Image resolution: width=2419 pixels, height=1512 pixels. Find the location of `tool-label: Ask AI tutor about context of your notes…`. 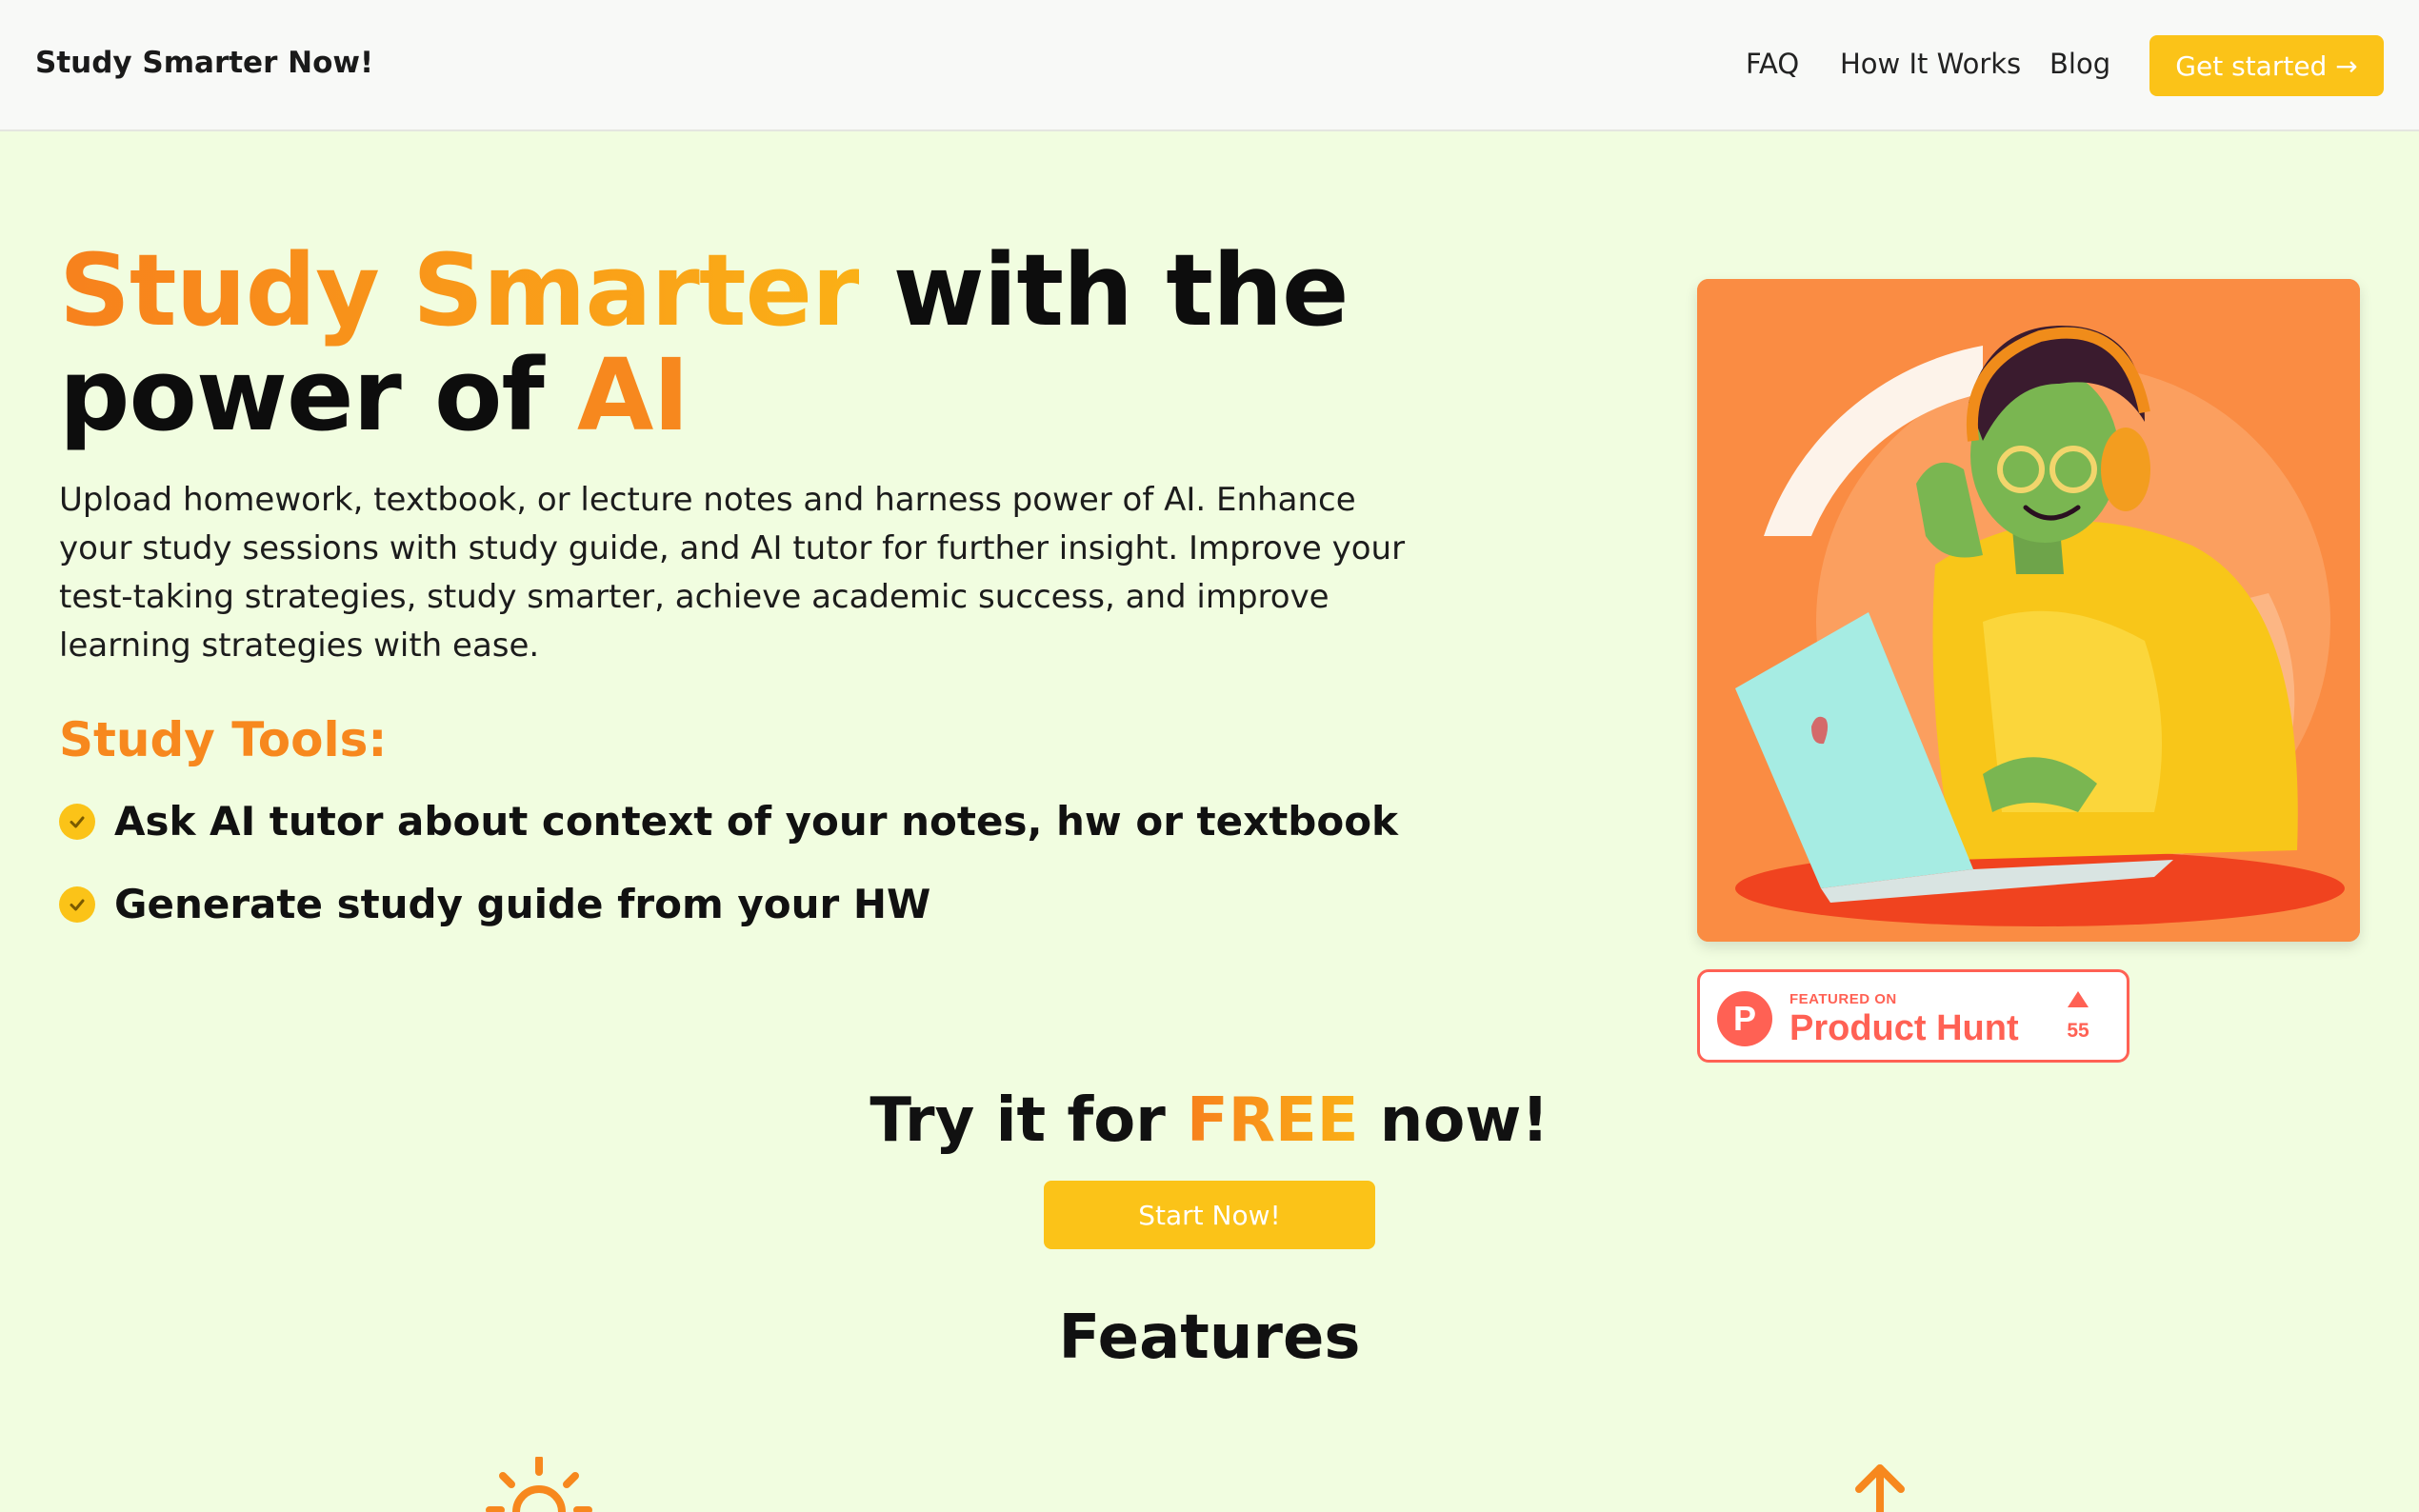

tool-label: Ask AI tutor about context of your notes… is located at coordinates (756, 821).